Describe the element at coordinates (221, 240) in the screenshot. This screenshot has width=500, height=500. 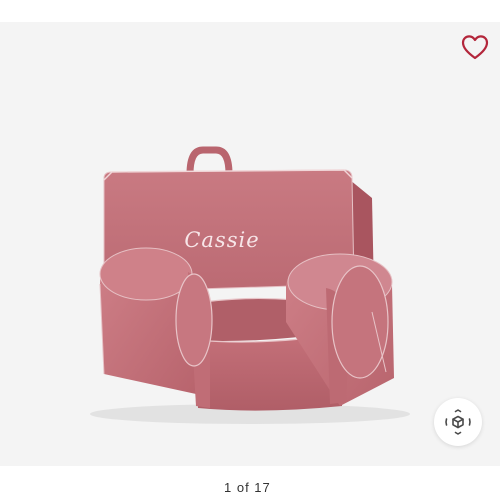
I see `personalized-name: Cassie` at that location.